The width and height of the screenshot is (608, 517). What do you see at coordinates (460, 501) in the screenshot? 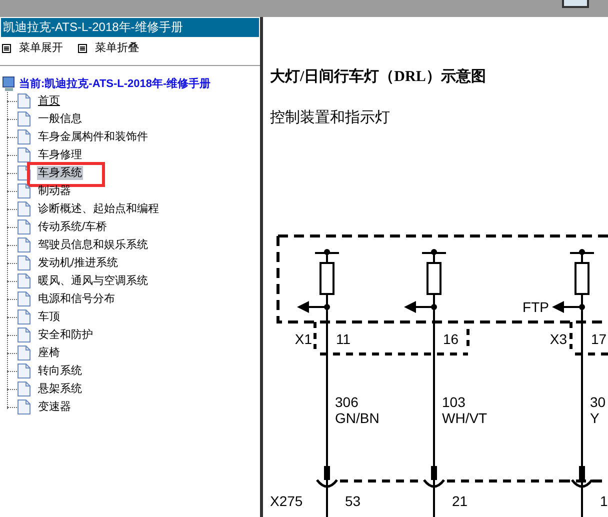
I see `pin-label: 21` at bounding box center [460, 501].